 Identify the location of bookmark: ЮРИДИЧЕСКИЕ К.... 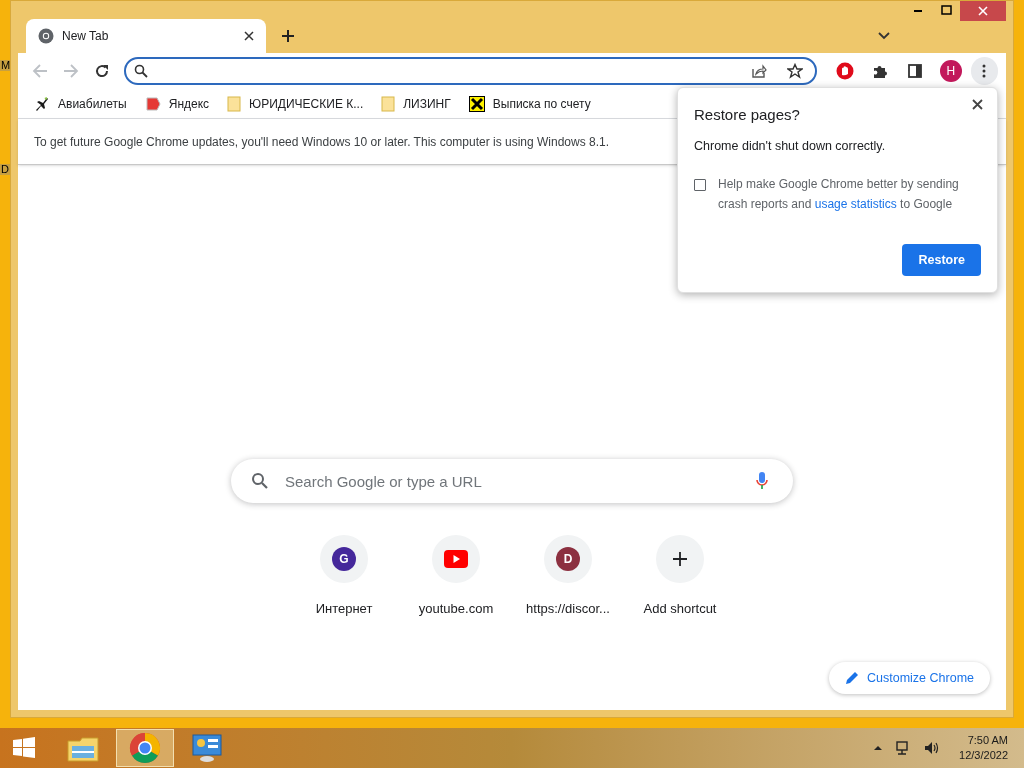
(295, 103).